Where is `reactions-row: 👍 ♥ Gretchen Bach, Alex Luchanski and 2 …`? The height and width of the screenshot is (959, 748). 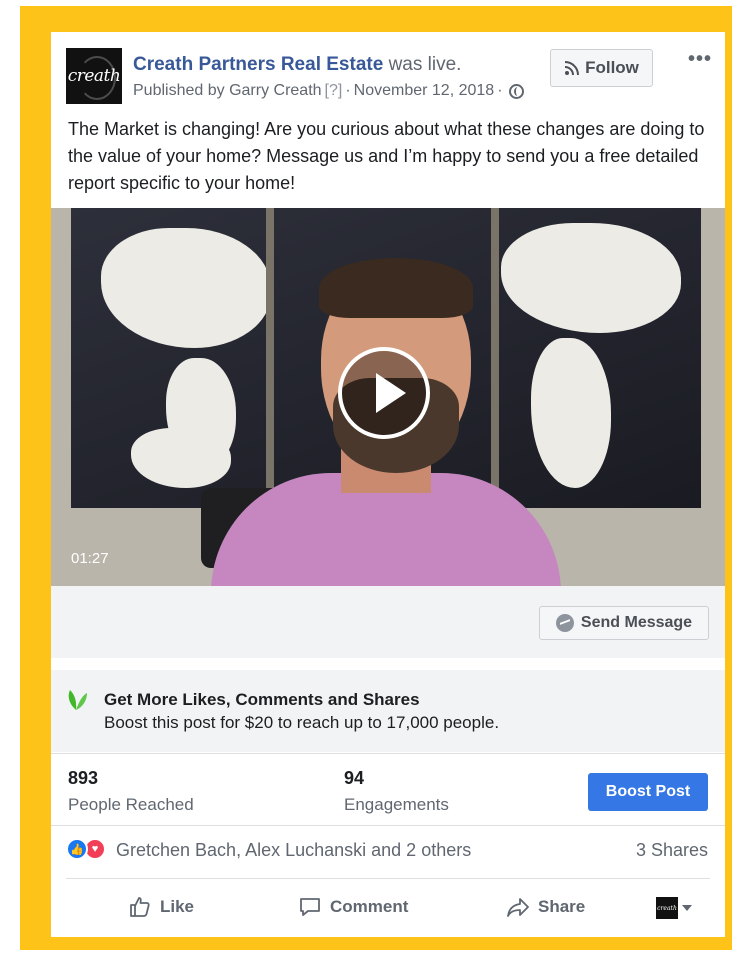
reactions-row: 👍 ♥ Gretchen Bach, Alex Luchanski and 2 … is located at coordinates (388, 851).